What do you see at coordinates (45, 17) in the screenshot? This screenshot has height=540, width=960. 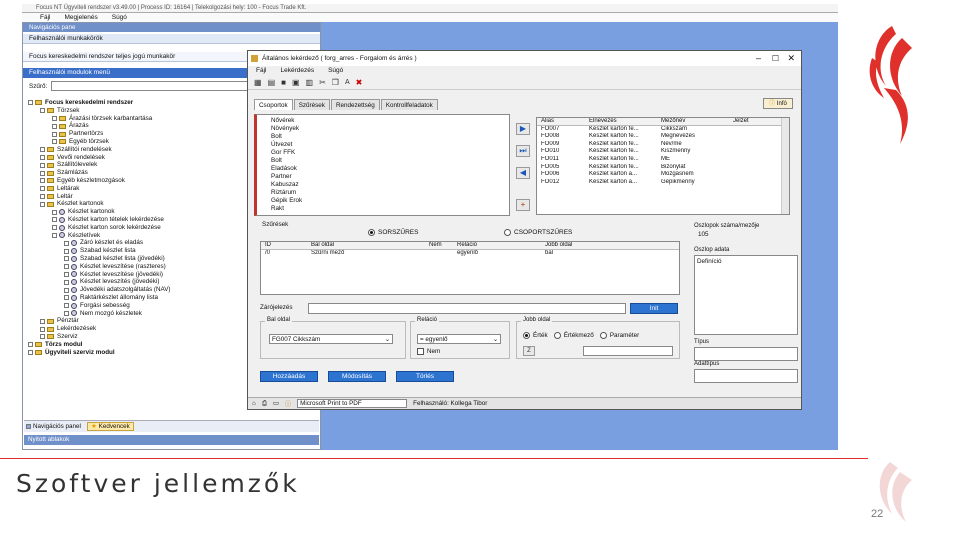 I see `menu-file: Fájl` at bounding box center [45, 17].